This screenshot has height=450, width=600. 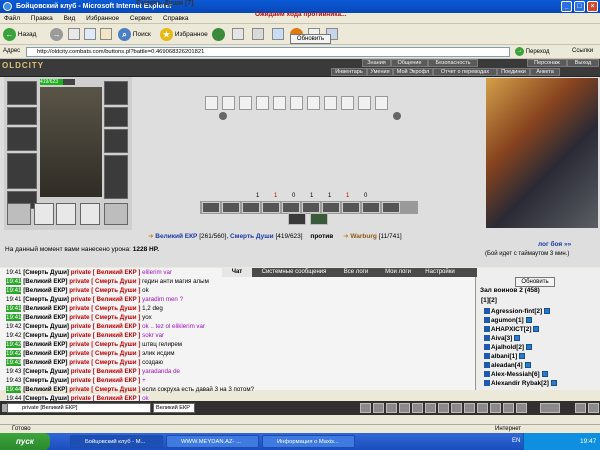 I want to click on start-button: пуск, so click(x=25, y=441).